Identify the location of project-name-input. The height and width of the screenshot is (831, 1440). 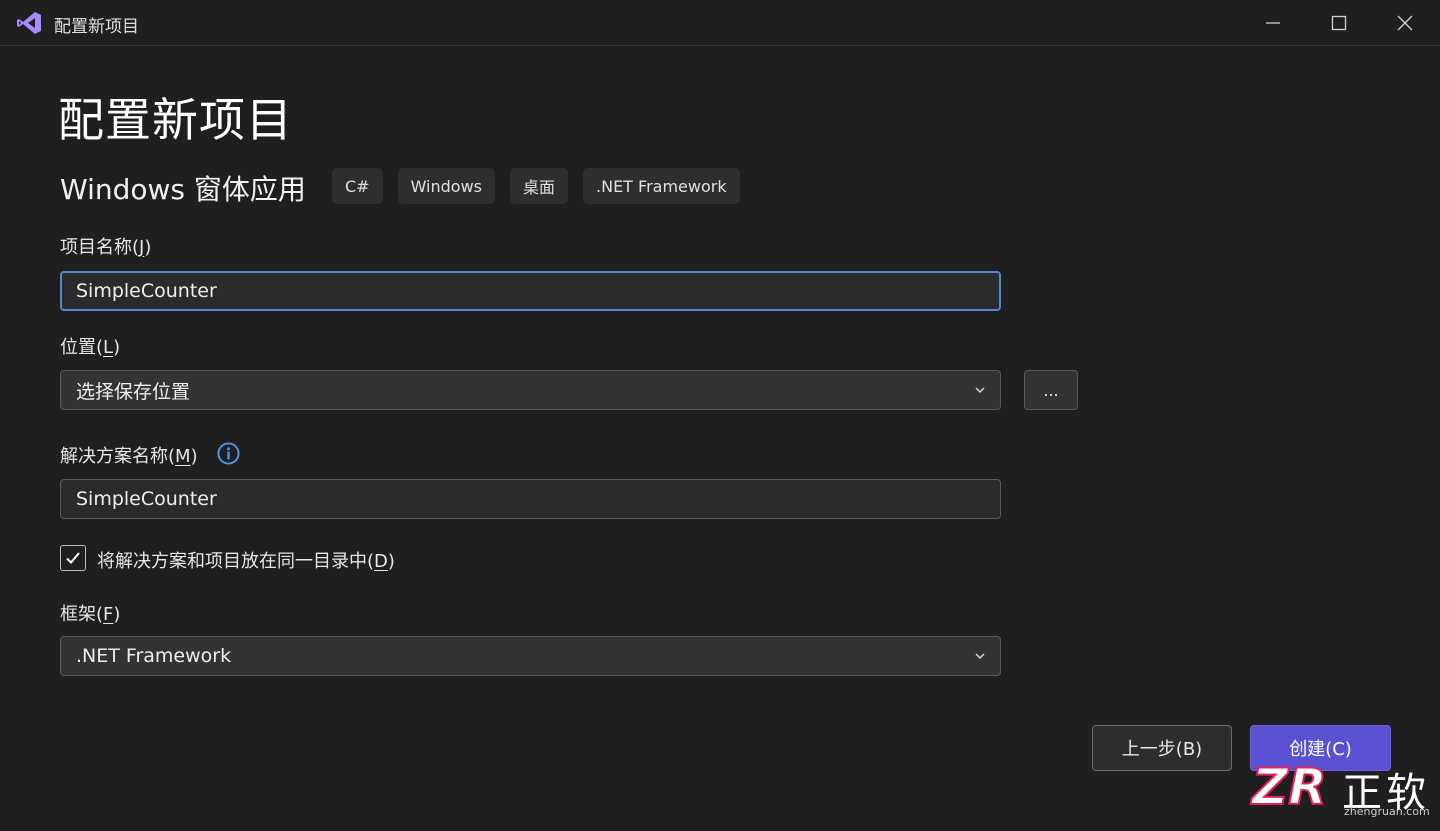
(530, 291).